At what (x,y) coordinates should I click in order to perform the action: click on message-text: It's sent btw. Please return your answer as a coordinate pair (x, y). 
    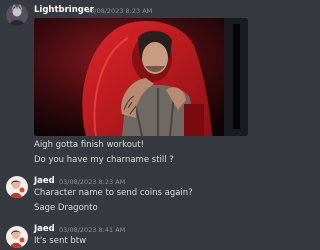
    Looking at the image, I should click on (60, 241).